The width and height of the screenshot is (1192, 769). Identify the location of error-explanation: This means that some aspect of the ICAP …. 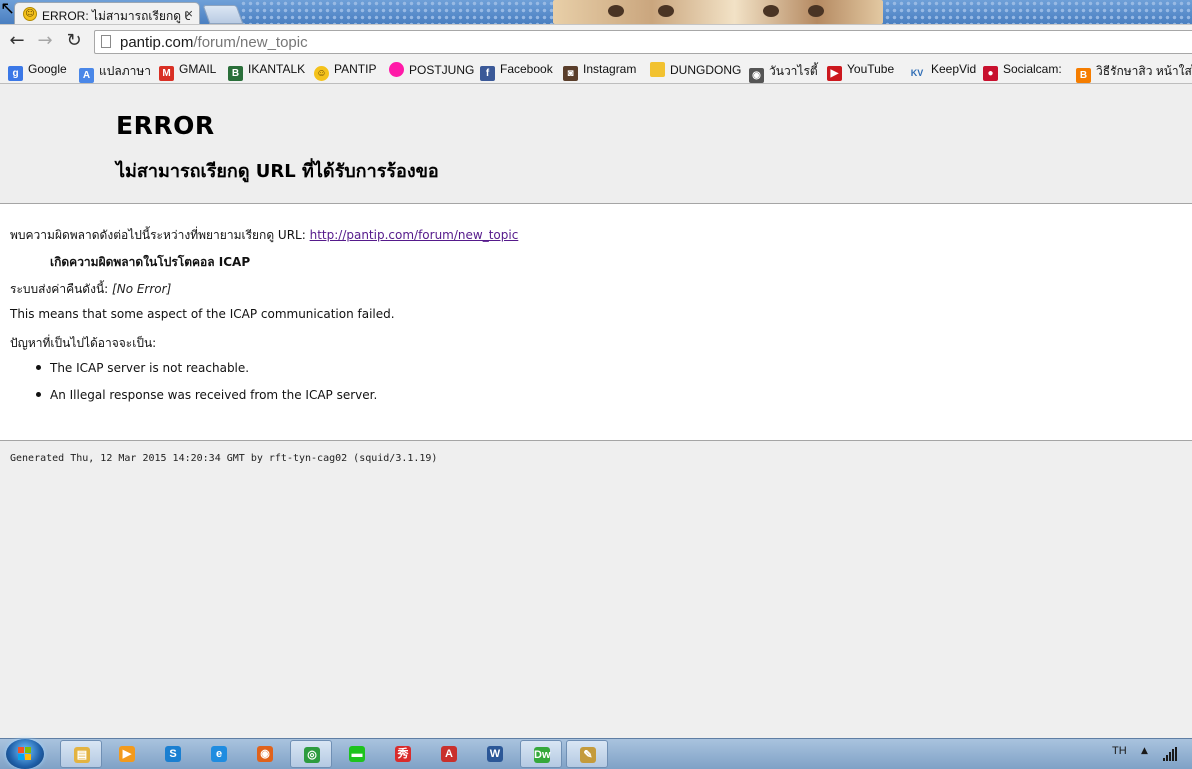
(202, 314).